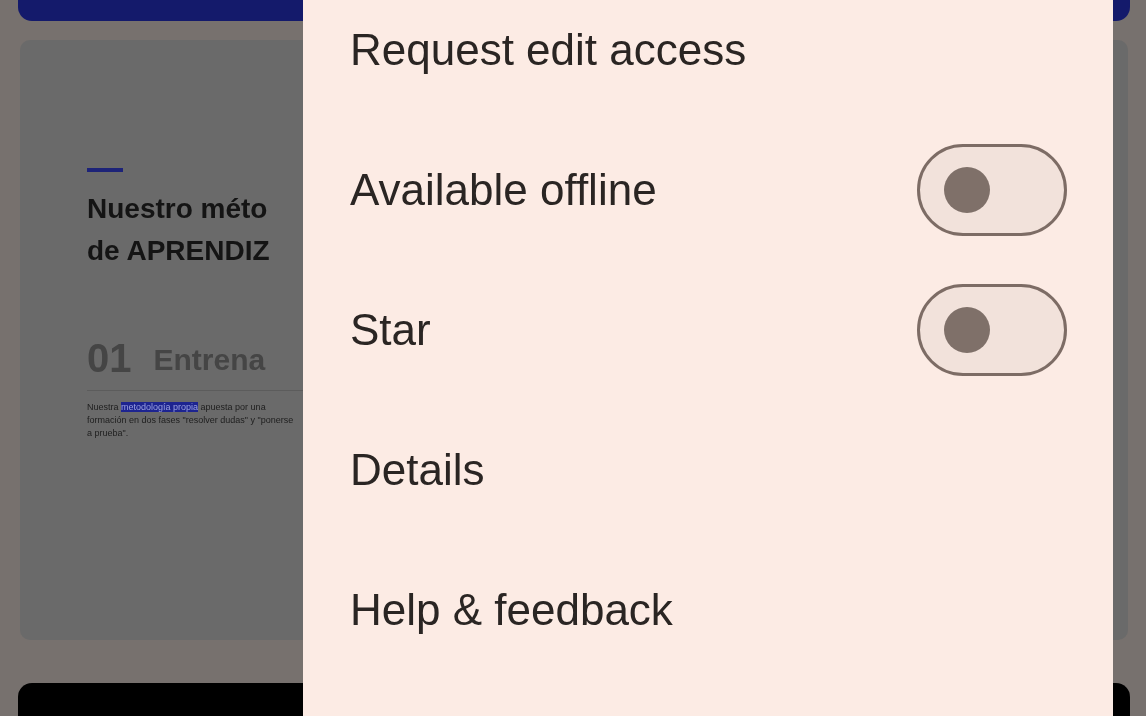 Image resolution: width=1146 pixels, height=716 pixels. What do you see at coordinates (179, 230) in the screenshot?
I see `section-heading: Nuestro méto de APRENDIZ` at bounding box center [179, 230].